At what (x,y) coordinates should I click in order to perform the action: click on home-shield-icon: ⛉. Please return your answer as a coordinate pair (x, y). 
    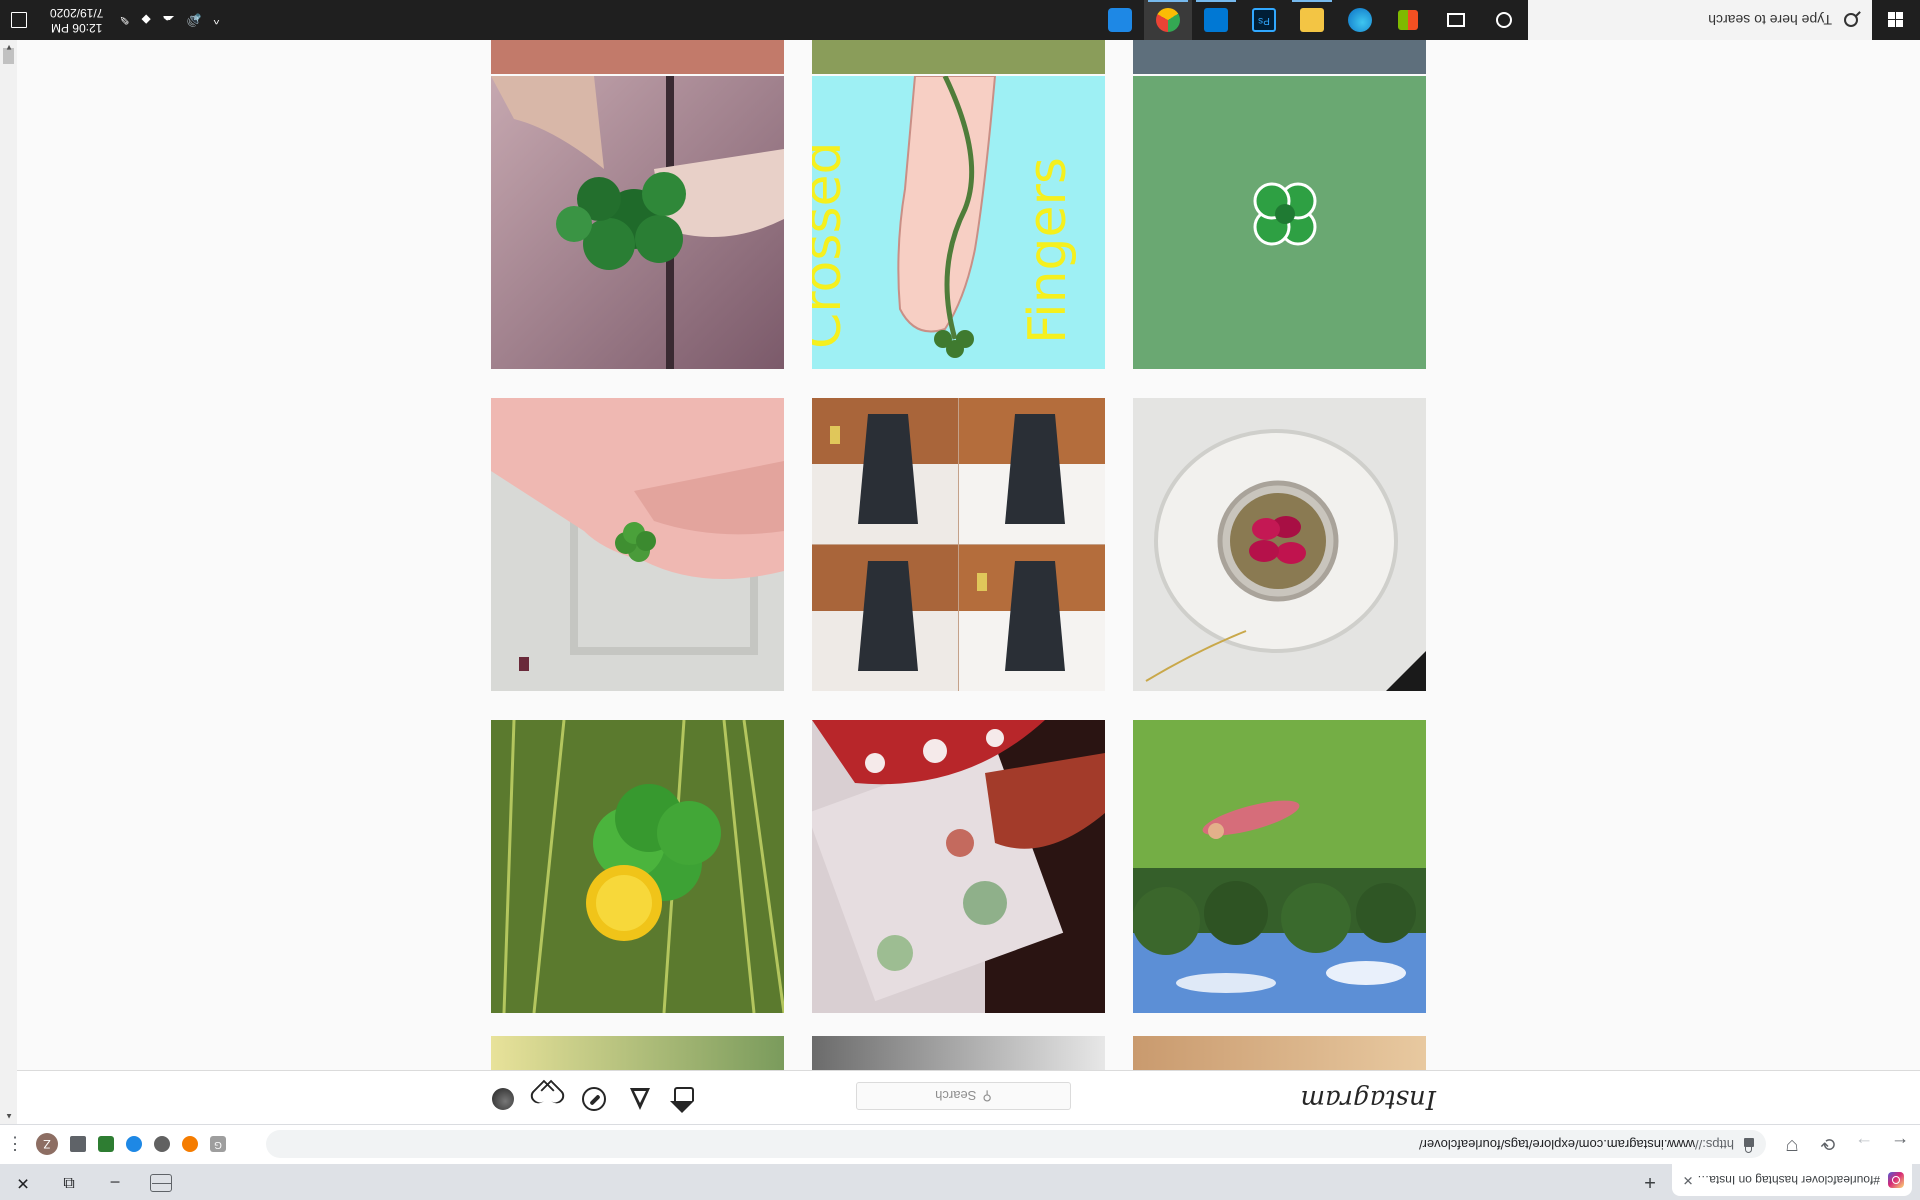
    Looking at the image, I should click on (1792, 1145).